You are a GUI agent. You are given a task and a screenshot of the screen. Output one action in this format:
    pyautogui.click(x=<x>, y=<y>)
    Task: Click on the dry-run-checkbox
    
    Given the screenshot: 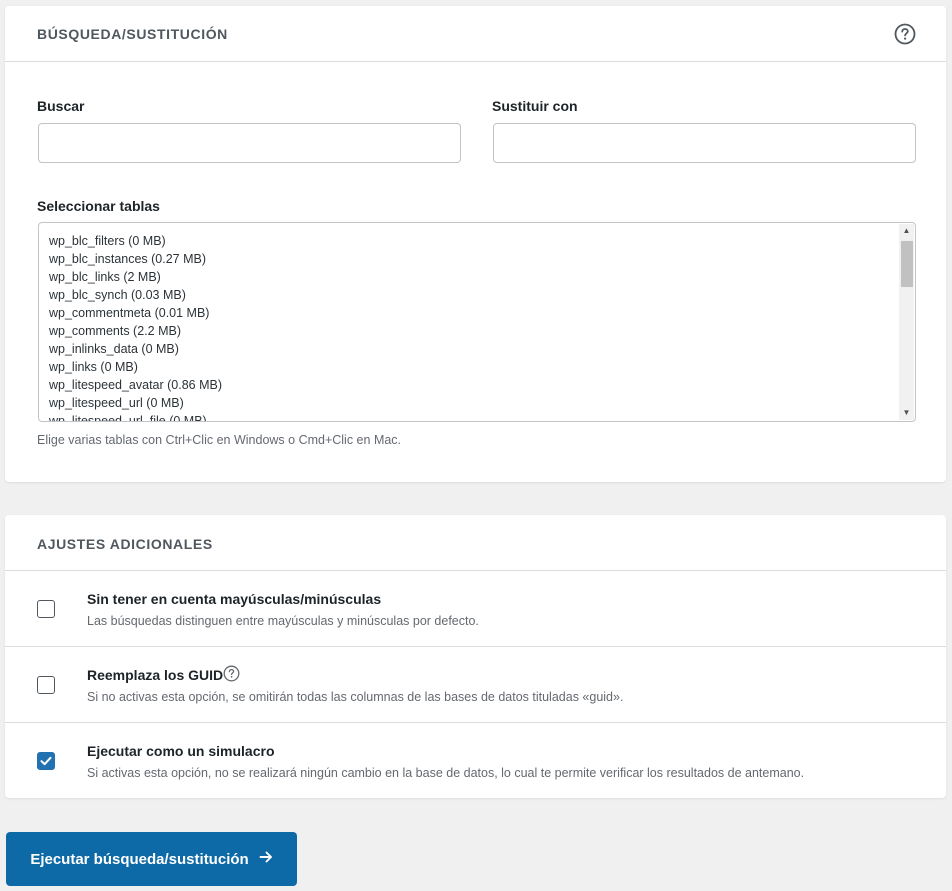 What is the action you would take?
    pyautogui.click(x=46, y=761)
    